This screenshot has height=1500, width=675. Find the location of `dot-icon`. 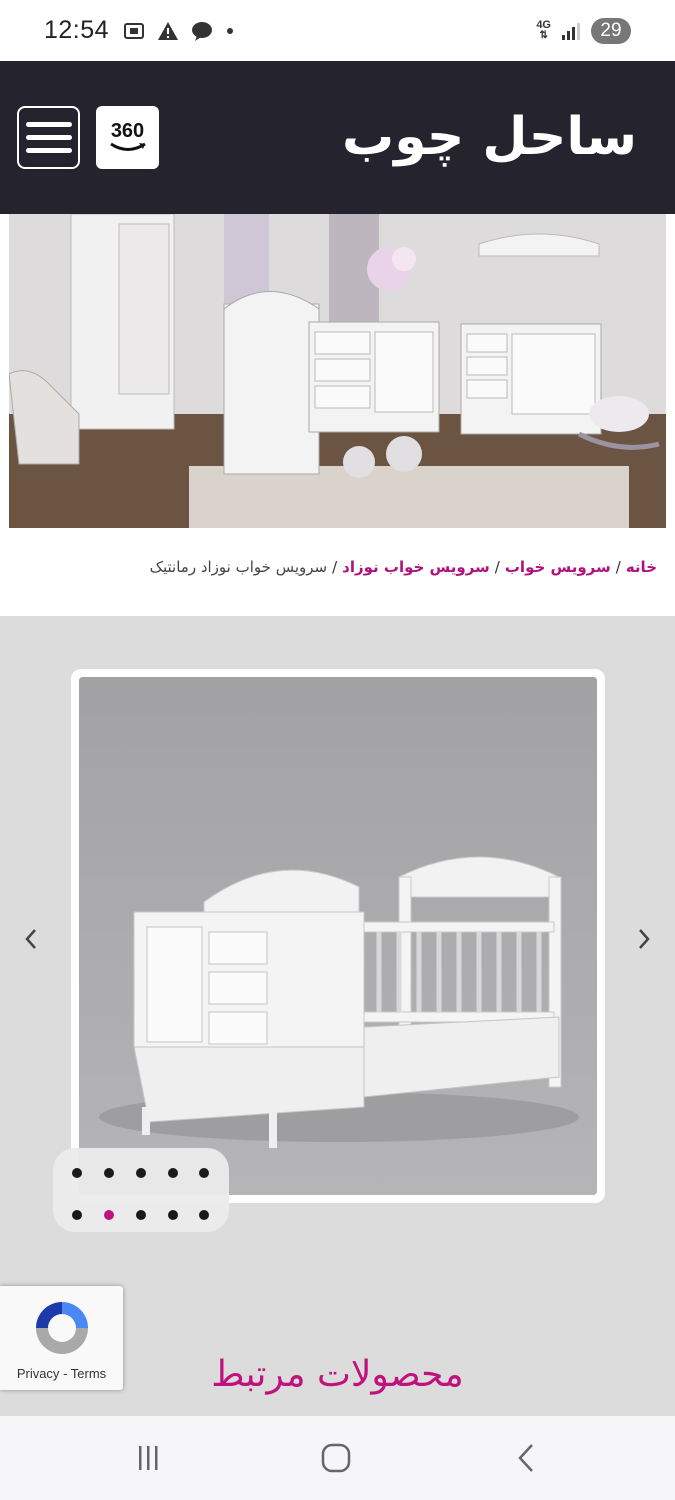

dot-icon is located at coordinates (230, 30).